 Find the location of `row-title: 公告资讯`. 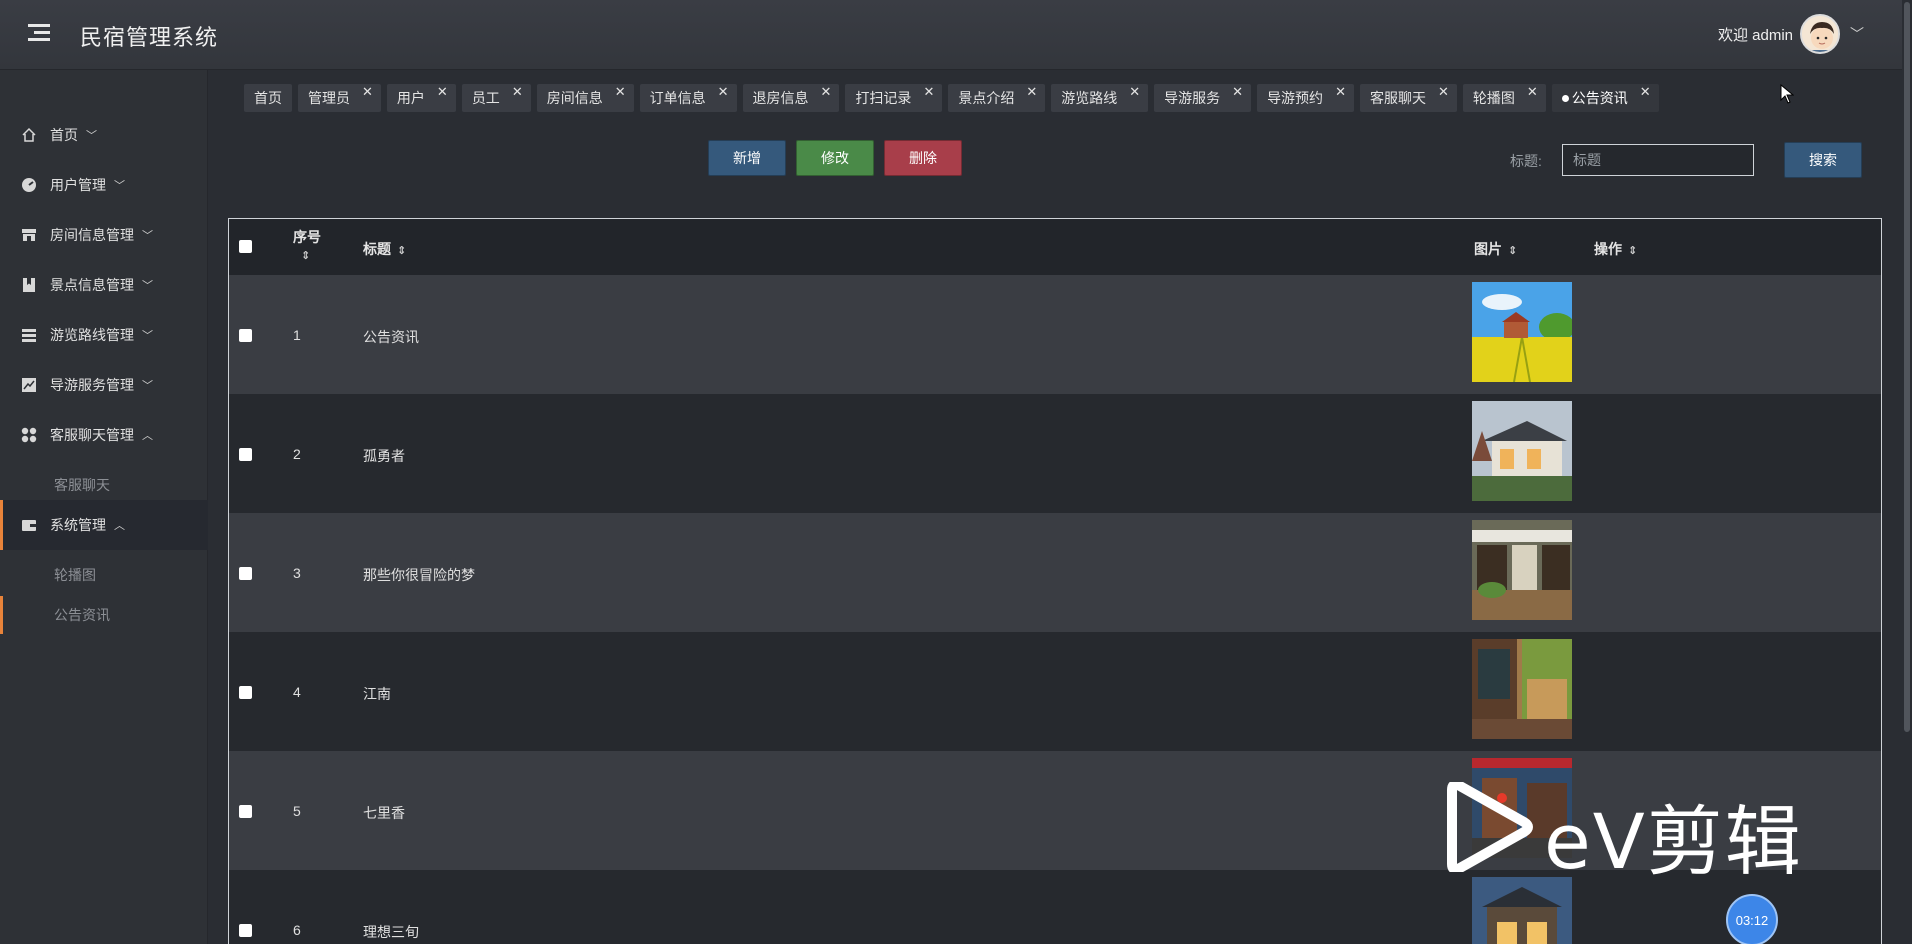

row-title: 公告资讯 is located at coordinates (391, 337).